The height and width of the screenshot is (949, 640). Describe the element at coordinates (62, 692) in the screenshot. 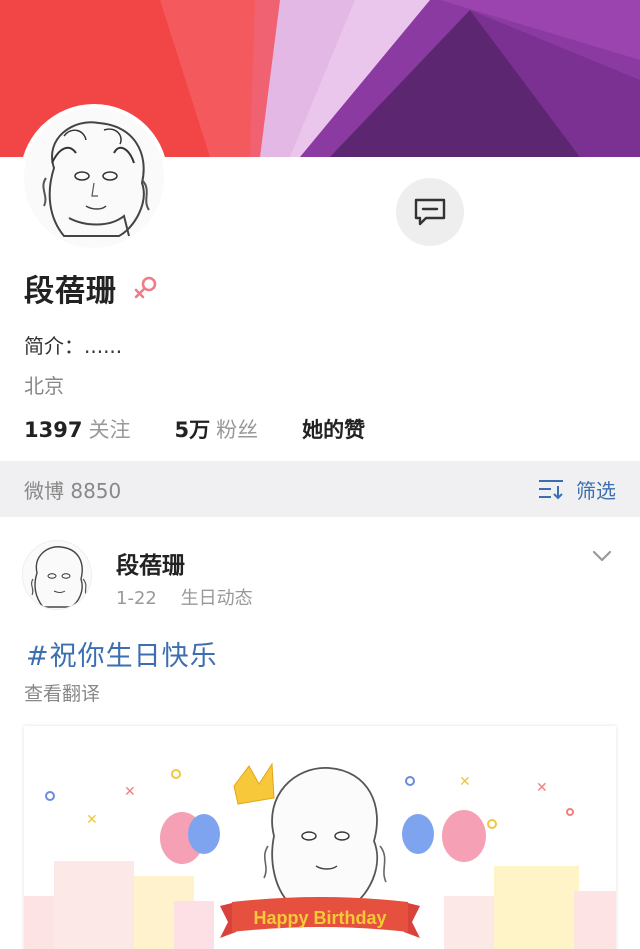

I see `view-translation-link: 查看翻译` at that location.